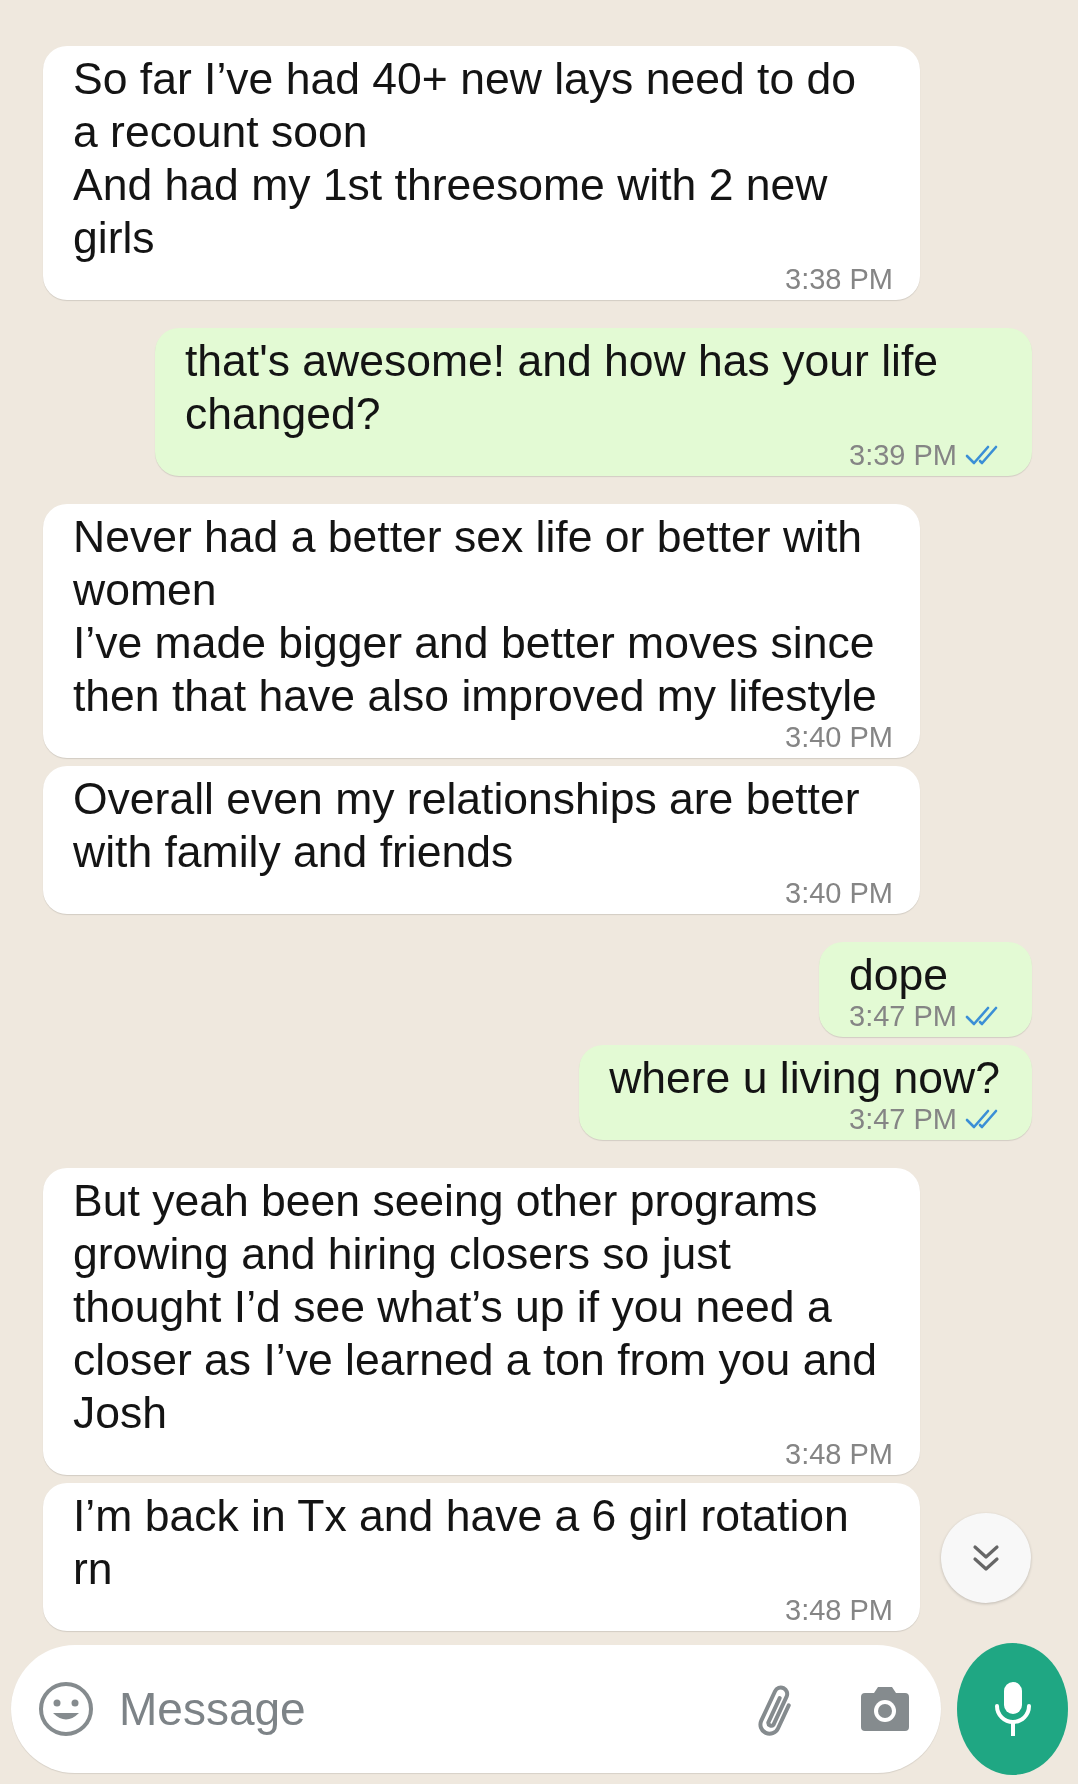  I want to click on message-text: Never had a better sex life or better with women I’ve made bigger and better moves since then that have also improved my lifestyle, so click(475, 616).